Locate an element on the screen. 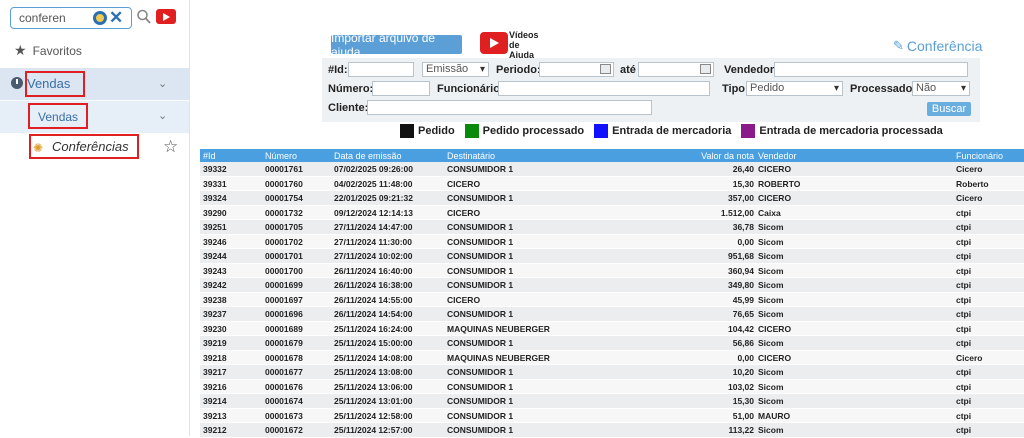 The width and height of the screenshot is (1024, 438). import-help-button: Importar arquivo de ajuda is located at coordinates (396, 45).